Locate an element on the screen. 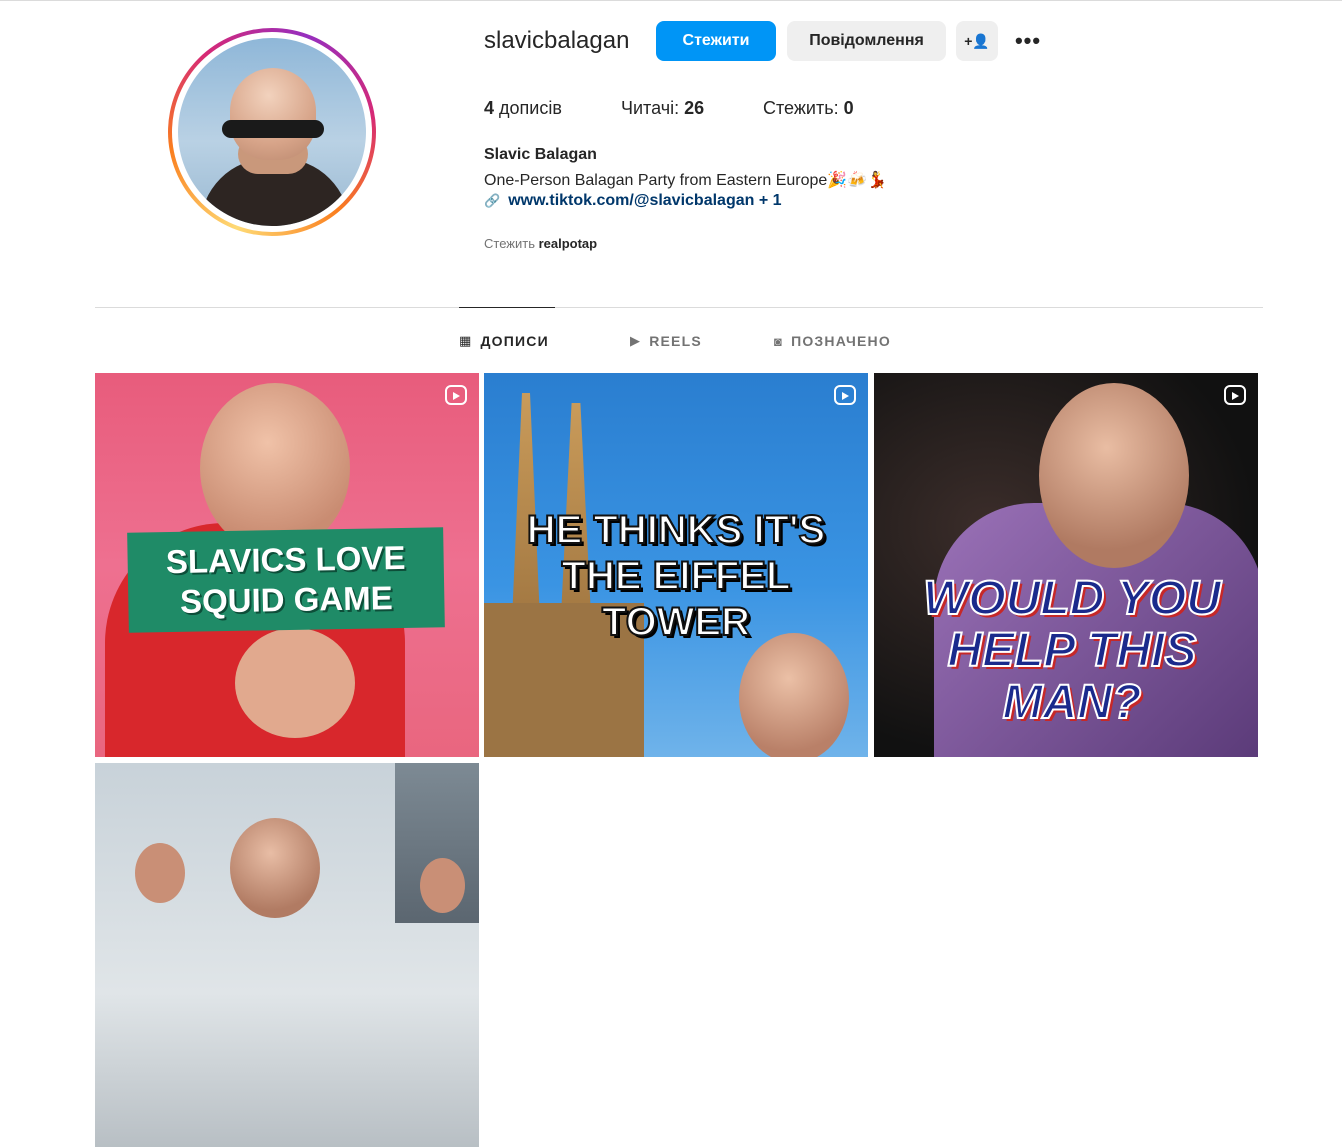 This screenshot has width=1342, height=1147. tabs-divider is located at coordinates (679, 307).